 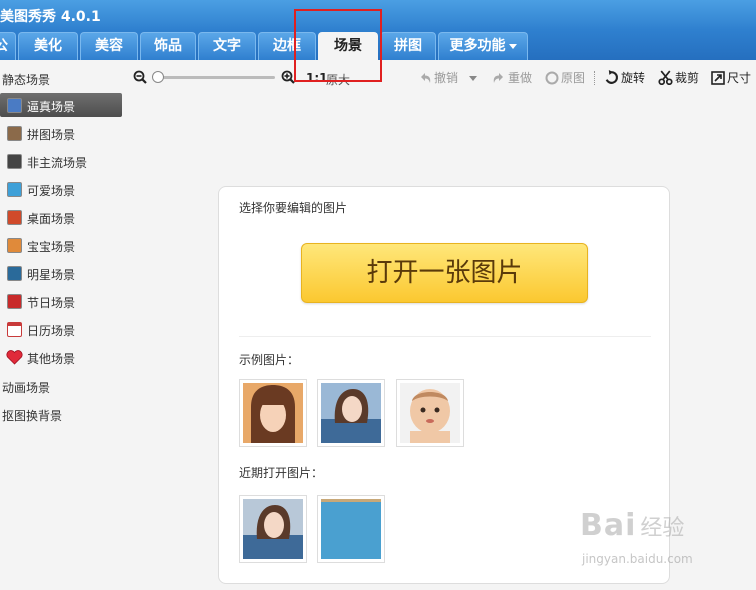 I want to click on scissors-icon, so click(x=665, y=78).